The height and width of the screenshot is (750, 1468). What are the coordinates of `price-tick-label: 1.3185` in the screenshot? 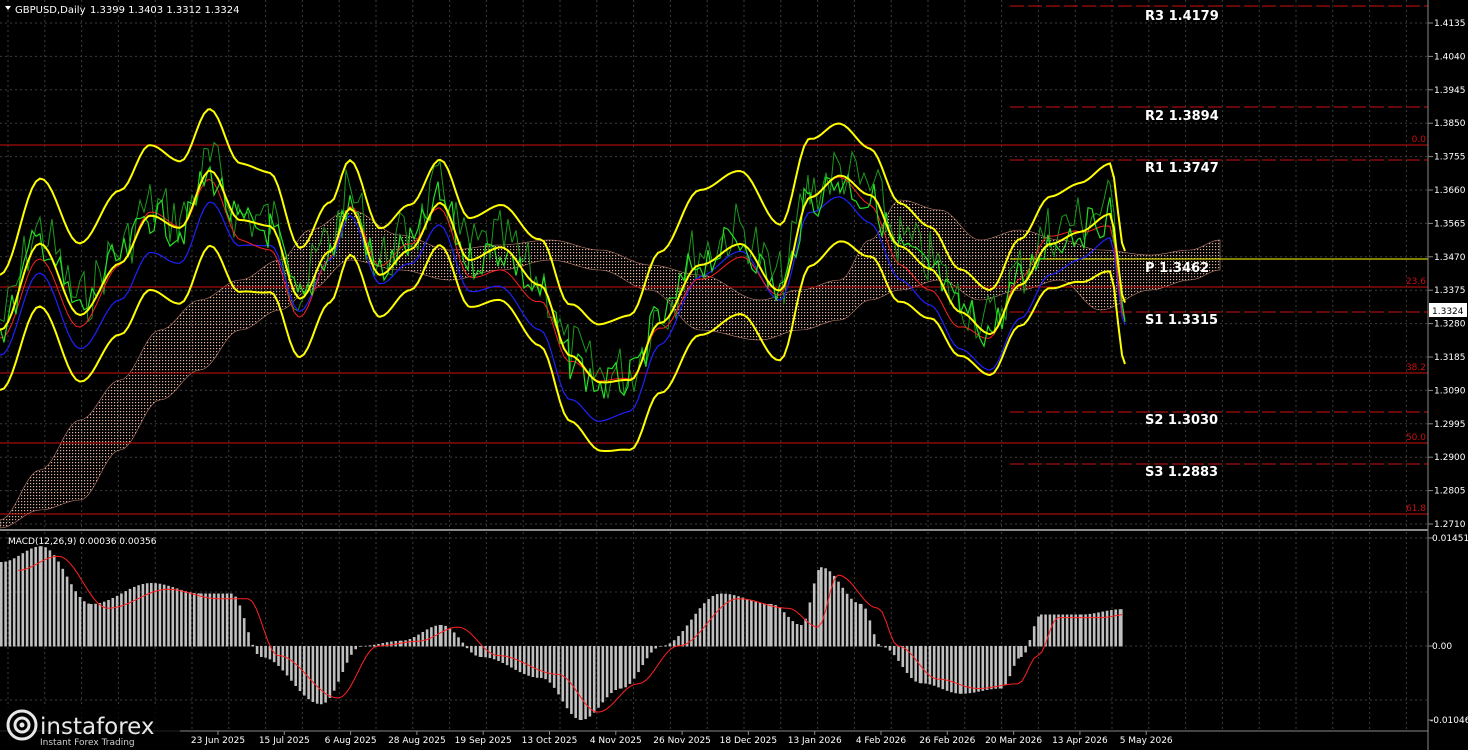 It's located at (1450, 358).